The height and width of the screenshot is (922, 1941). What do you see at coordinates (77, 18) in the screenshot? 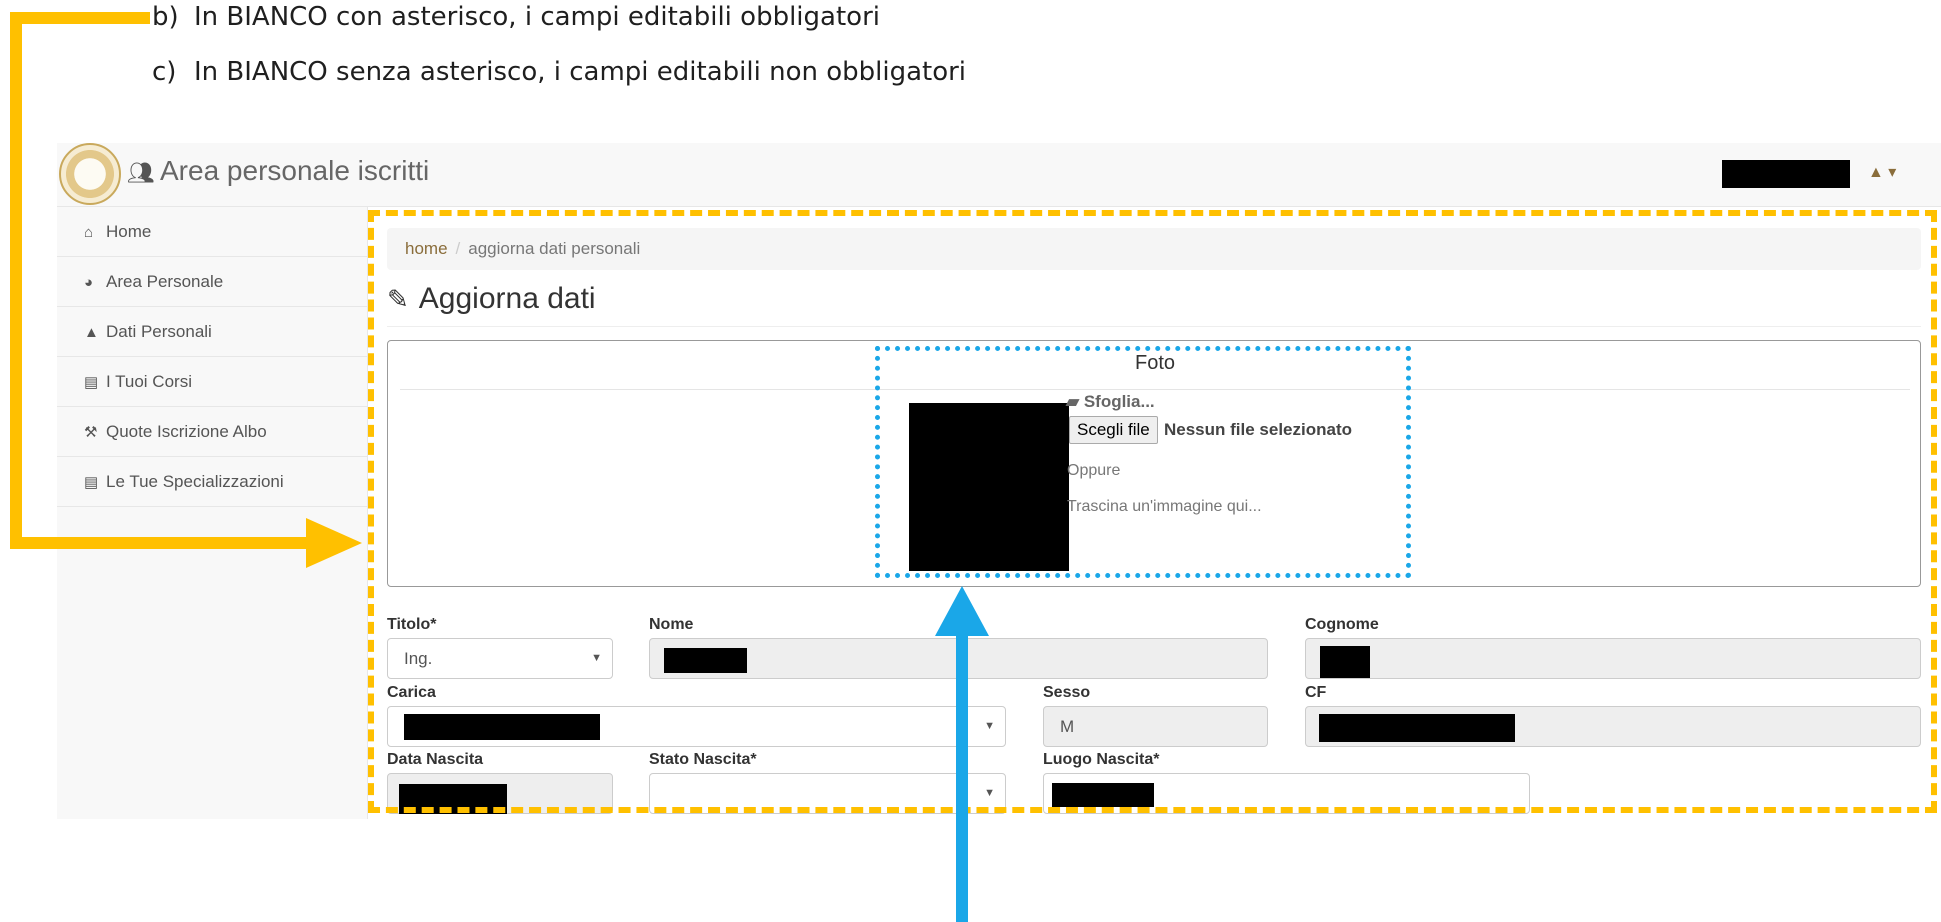
I see `yellow-arrow-top-segment` at bounding box center [77, 18].